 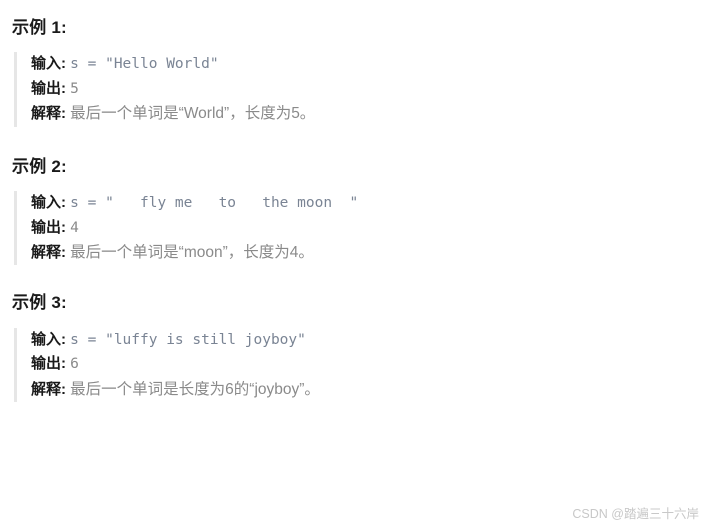 I want to click on csdn-watermark: CSDN @踏遍三十六岸, so click(x=635, y=514).